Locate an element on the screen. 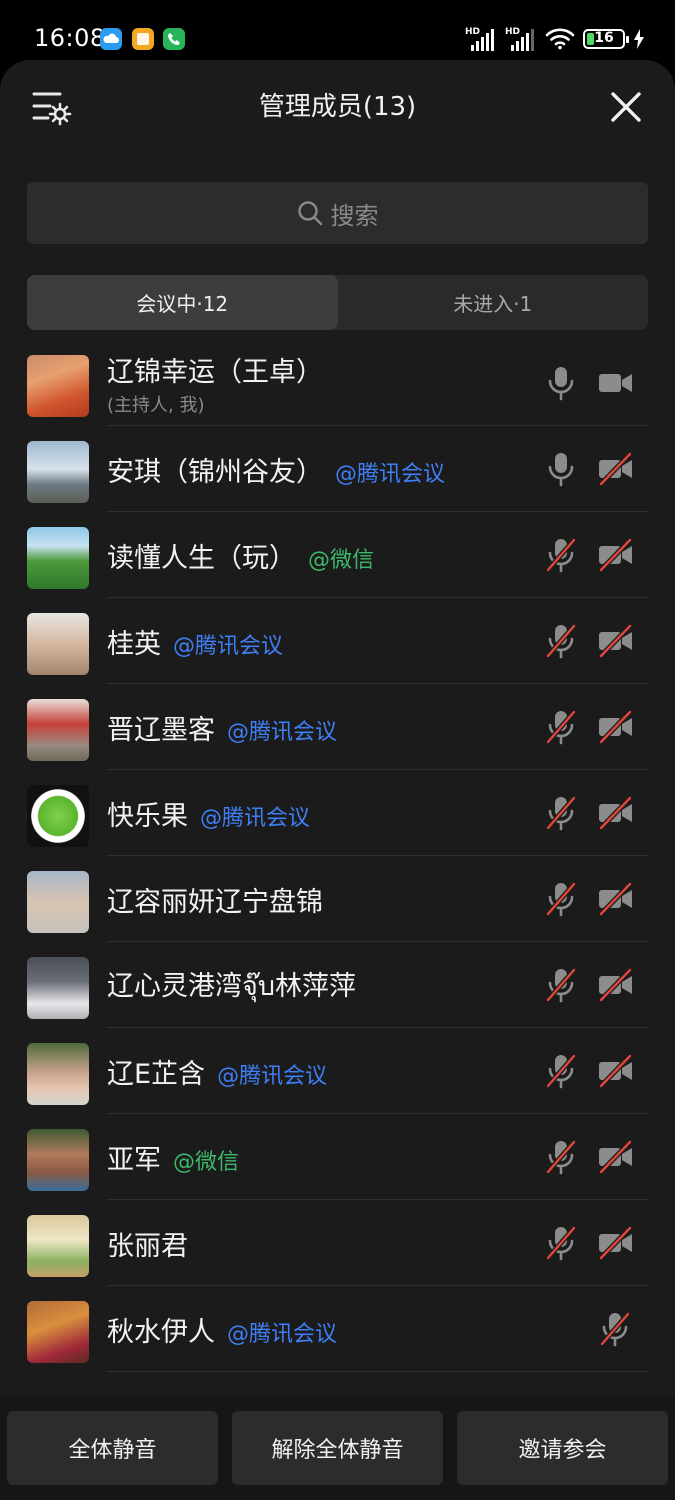 This screenshot has width=675, height=1500. member-info: 辽E芷含 @腾讯会议 is located at coordinates (217, 1071).